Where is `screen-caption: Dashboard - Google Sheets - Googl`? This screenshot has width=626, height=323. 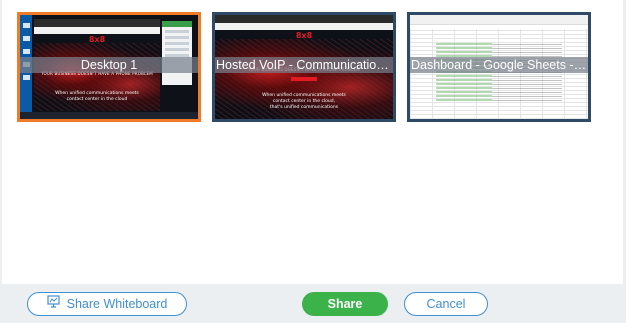
screen-caption: Dashboard - Google Sheets - Googl is located at coordinates (499, 65).